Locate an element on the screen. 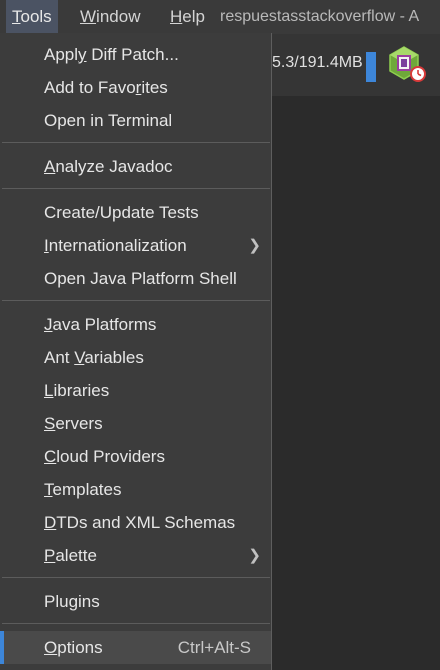 The image size is (440, 670). menu-item-label: Ant Variables is located at coordinates (94, 357).